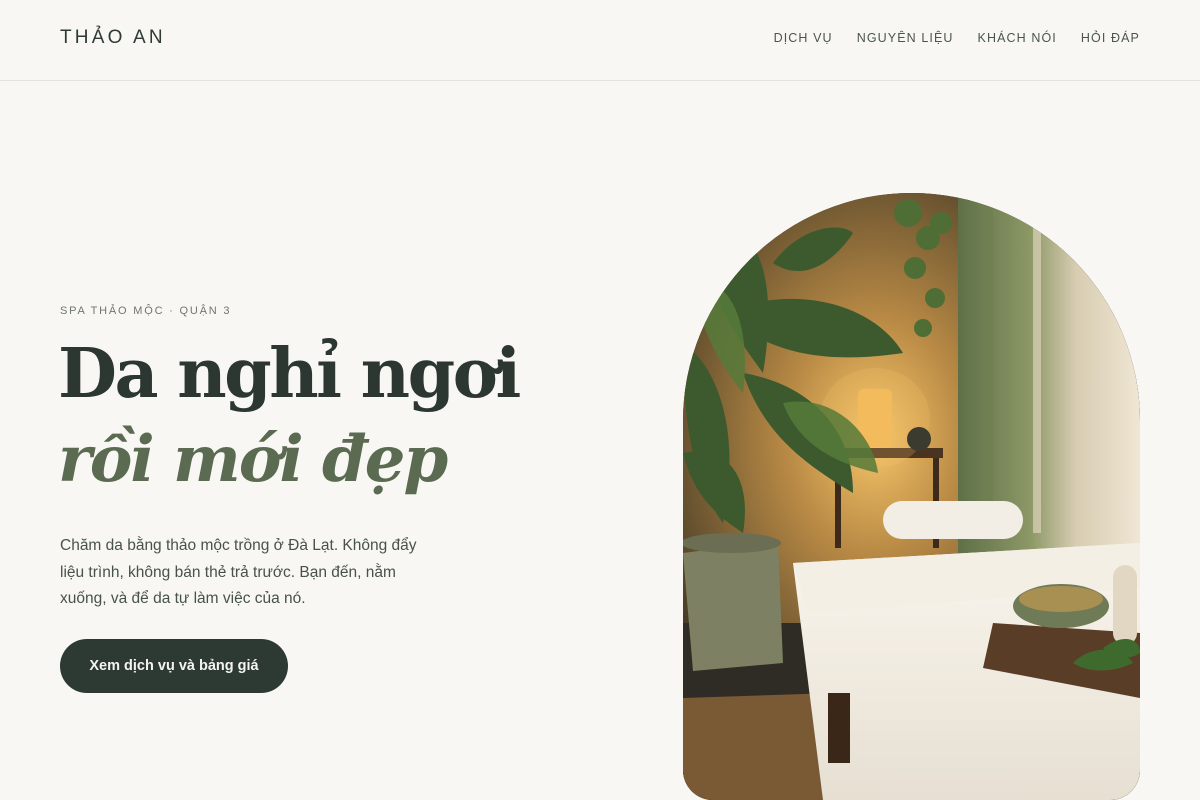 The image size is (1200, 800). Describe the element at coordinates (174, 666) in the screenshot. I see `view-services-button: Xem dịch vụ và bảng giá` at that location.